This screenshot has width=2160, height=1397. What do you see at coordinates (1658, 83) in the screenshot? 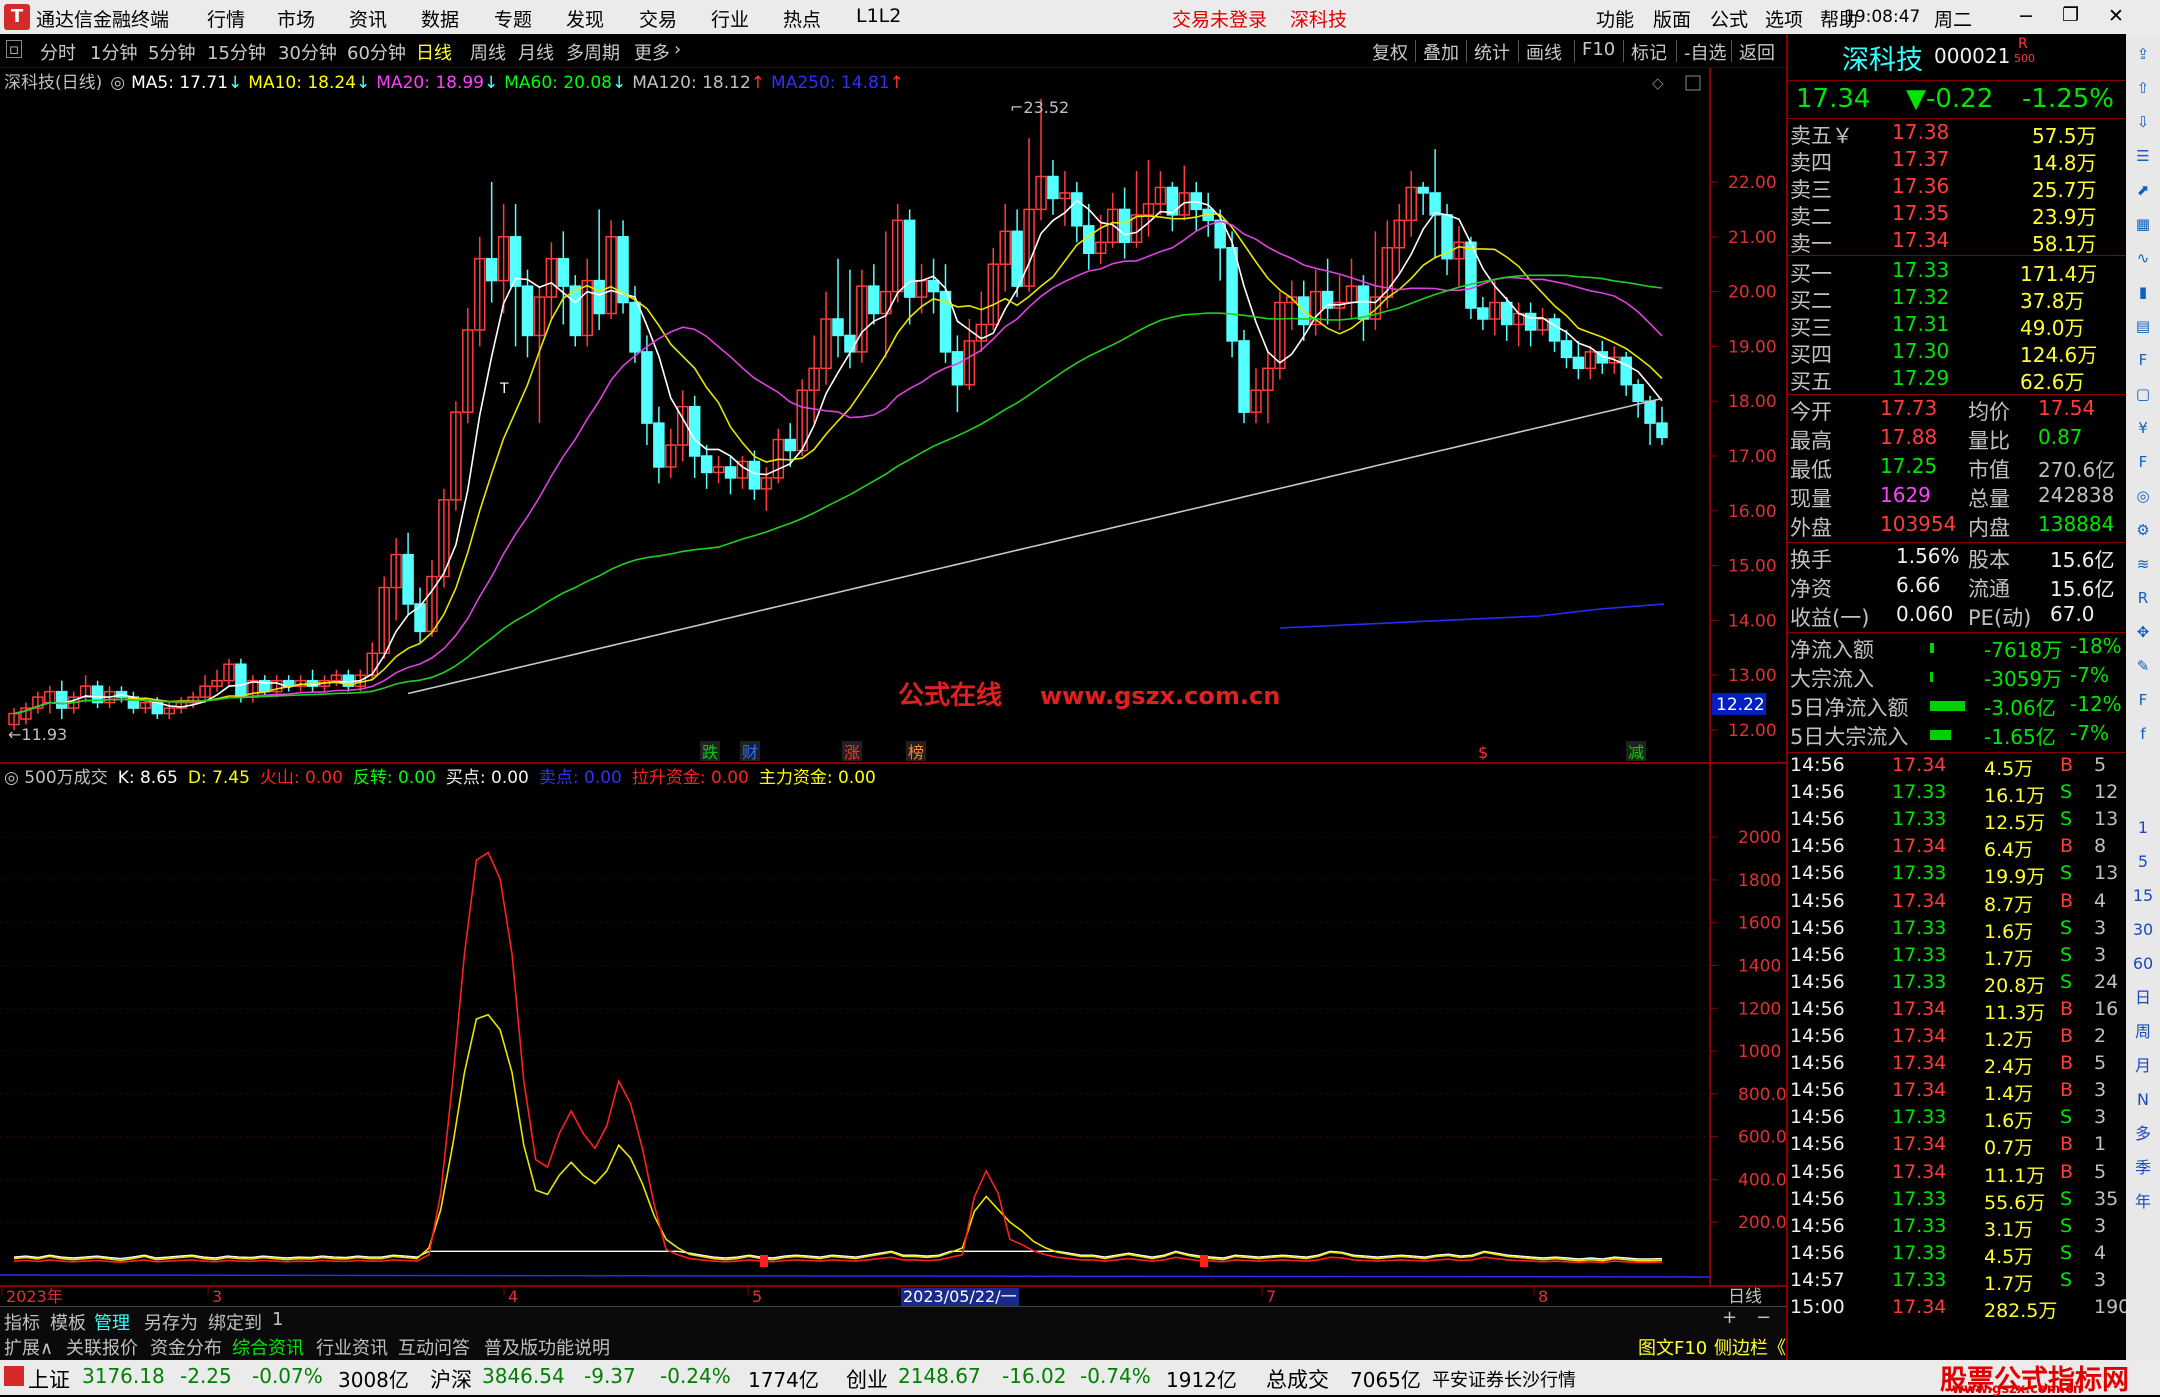
I see `chart-diamond-icon: ◇` at bounding box center [1658, 83].